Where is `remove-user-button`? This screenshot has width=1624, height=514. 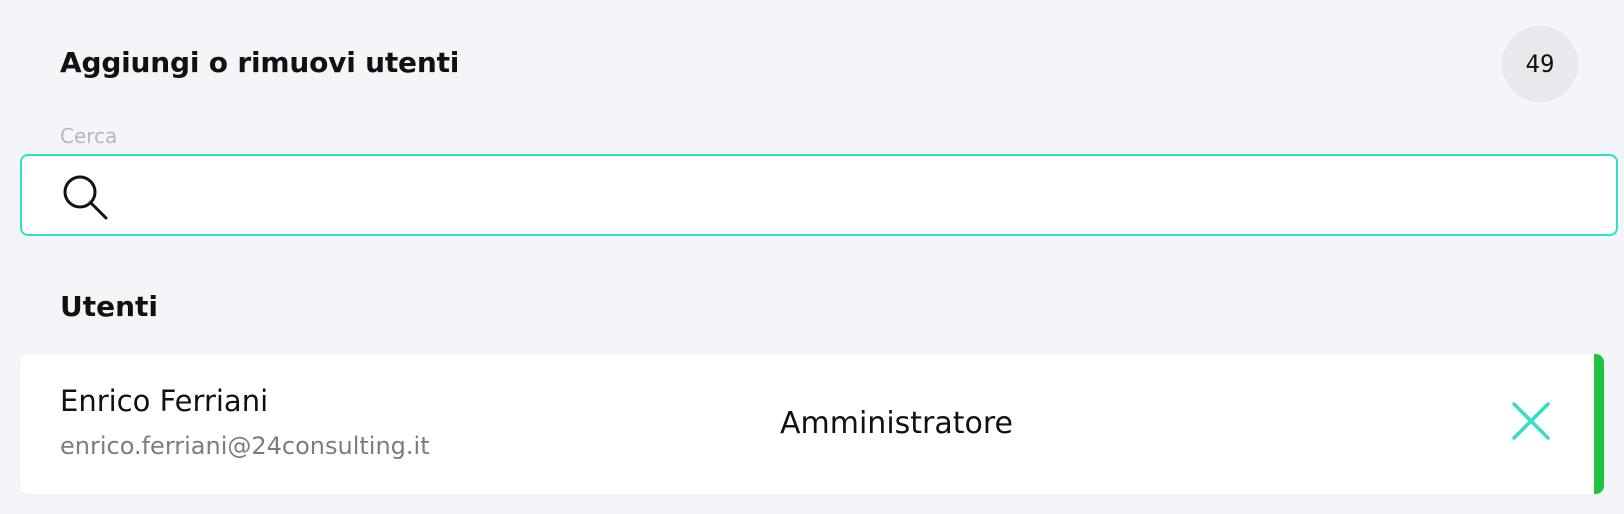
remove-user-button is located at coordinates (1531, 421).